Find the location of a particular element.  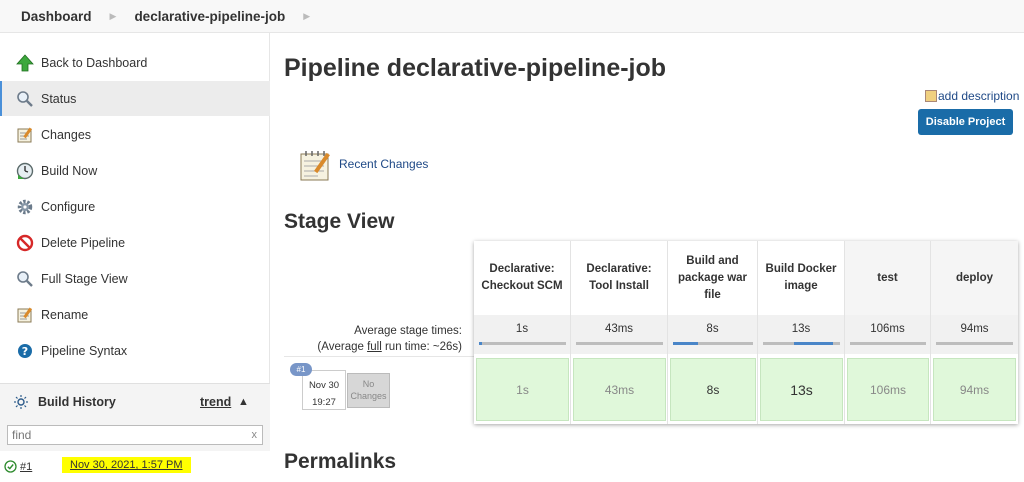

edit-note-icon is located at coordinates (931, 96).